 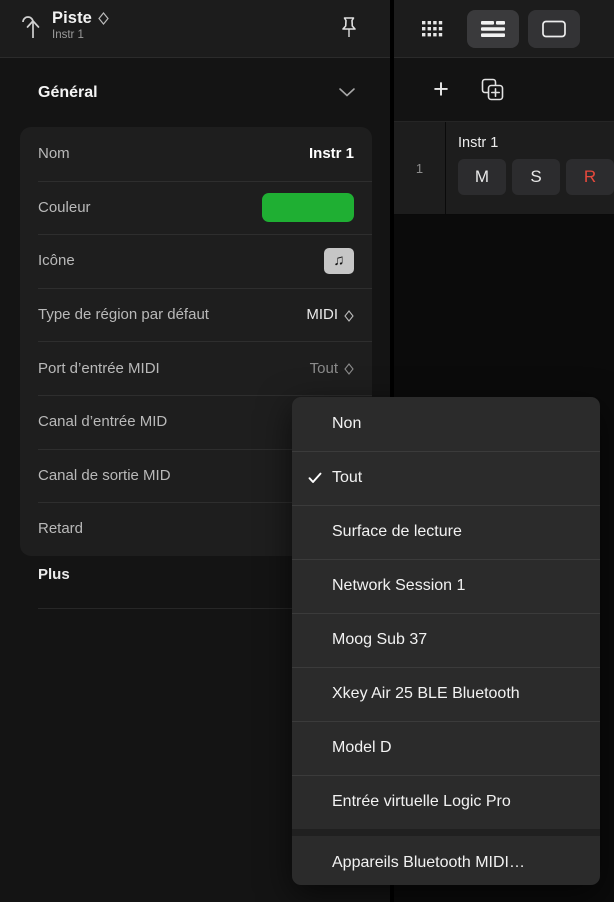 What do you see at coordinates (590, 177) in the screenshot?
I see `record-enable-button: R` at bounding box center [590, 177].